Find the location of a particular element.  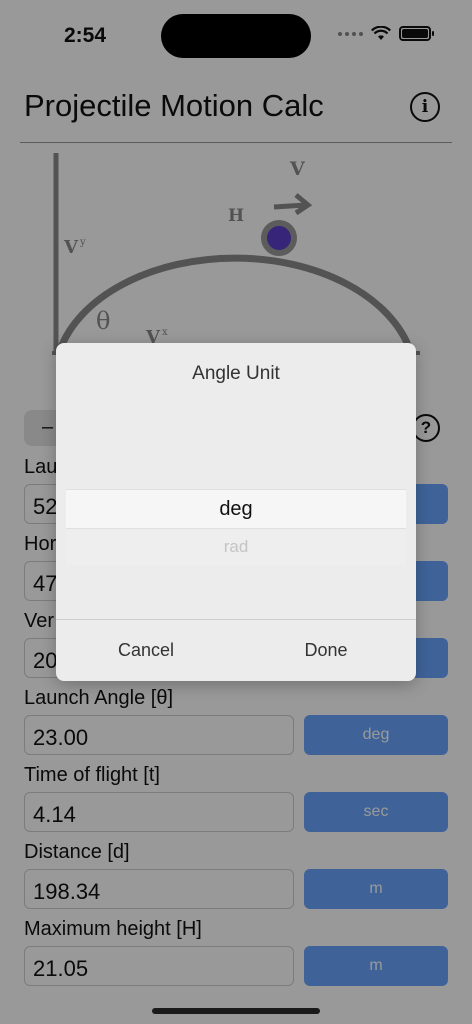

done-button: Done is located at coordinates (326, 650).